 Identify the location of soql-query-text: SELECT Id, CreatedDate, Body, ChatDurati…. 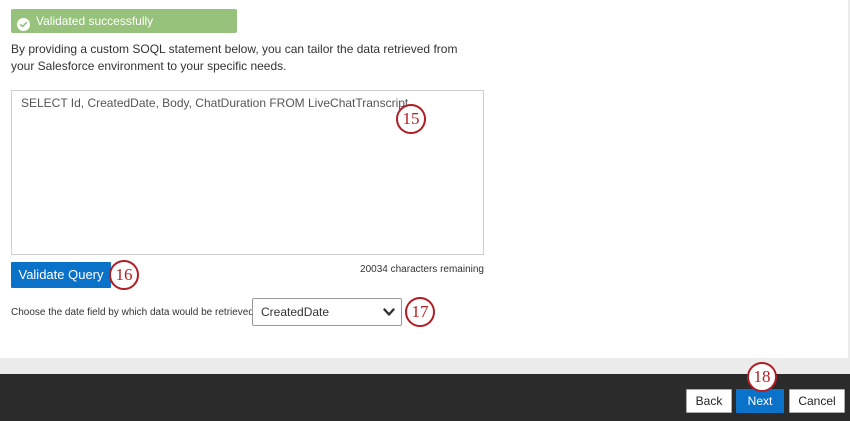
(214, 103).